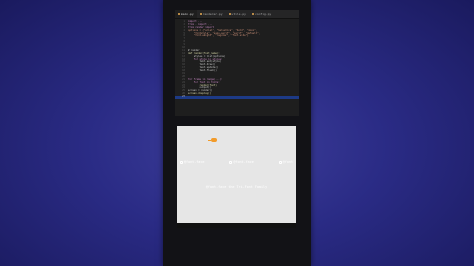 The width and height of the screenshot is (474, 266). What do you see at coordinates (200, 94) in the screenshot?
I see `code-text: screen.display()` at bounding box center [200, 94].